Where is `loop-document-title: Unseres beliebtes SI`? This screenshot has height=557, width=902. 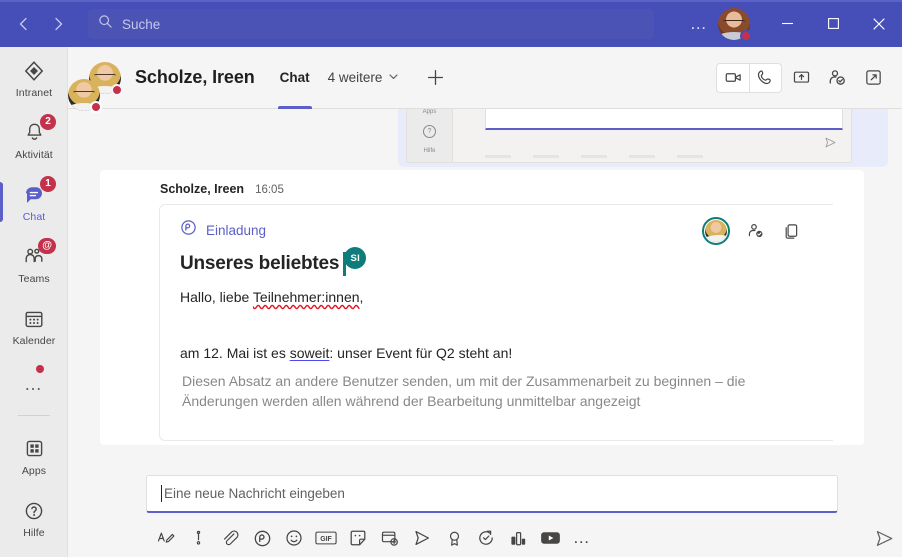
loop-document-title: Unseres beliebtes SI is located at coordinates (273, 261).